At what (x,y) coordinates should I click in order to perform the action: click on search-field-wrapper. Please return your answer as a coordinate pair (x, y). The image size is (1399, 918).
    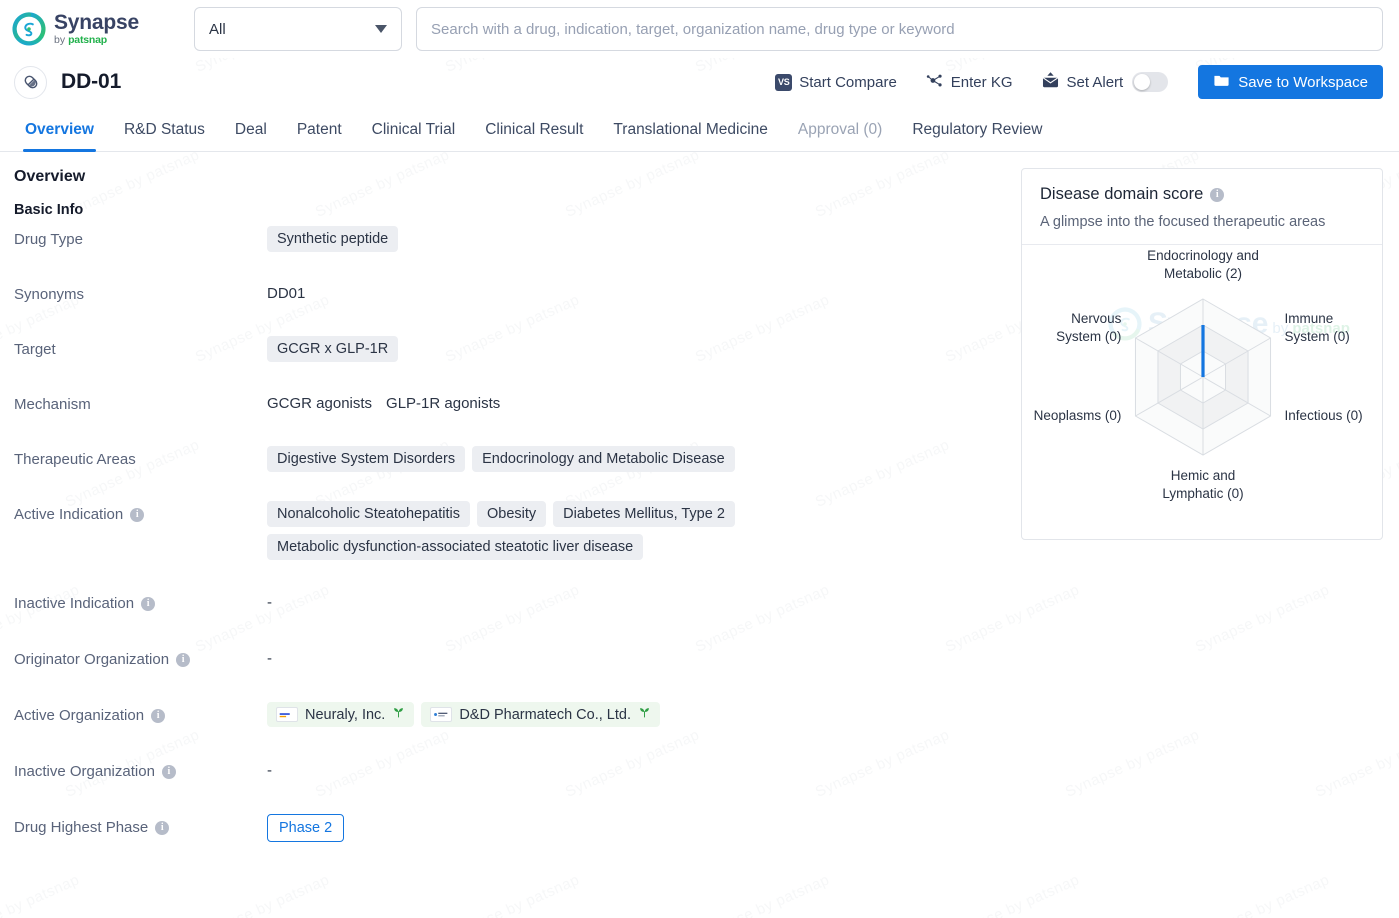
    Looking at the image, I should click on (899, 29).